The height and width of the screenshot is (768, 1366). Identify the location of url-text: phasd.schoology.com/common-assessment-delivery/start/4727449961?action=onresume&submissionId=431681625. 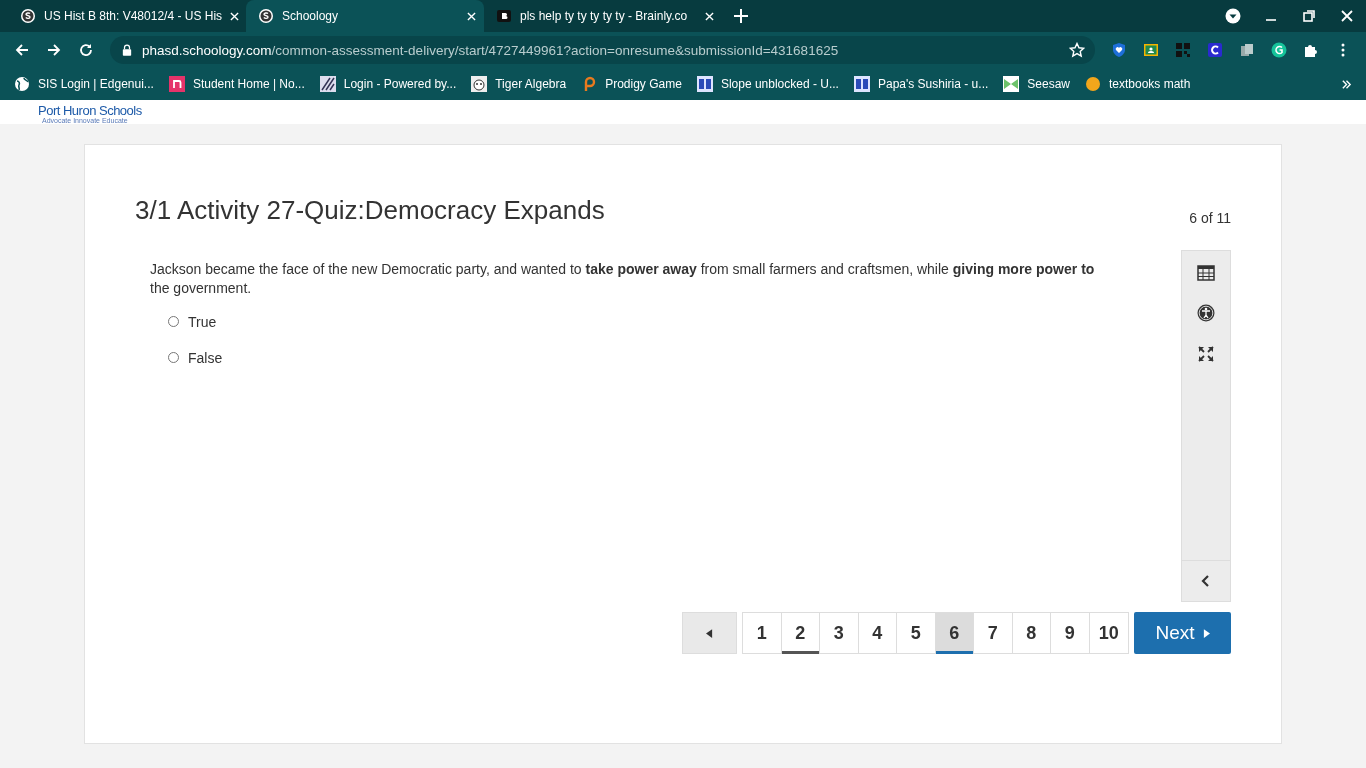
(491, 50).